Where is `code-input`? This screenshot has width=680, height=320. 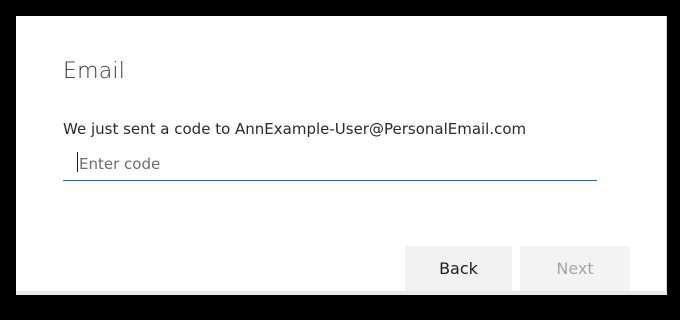 code-input is located at coordinates (330, 163).